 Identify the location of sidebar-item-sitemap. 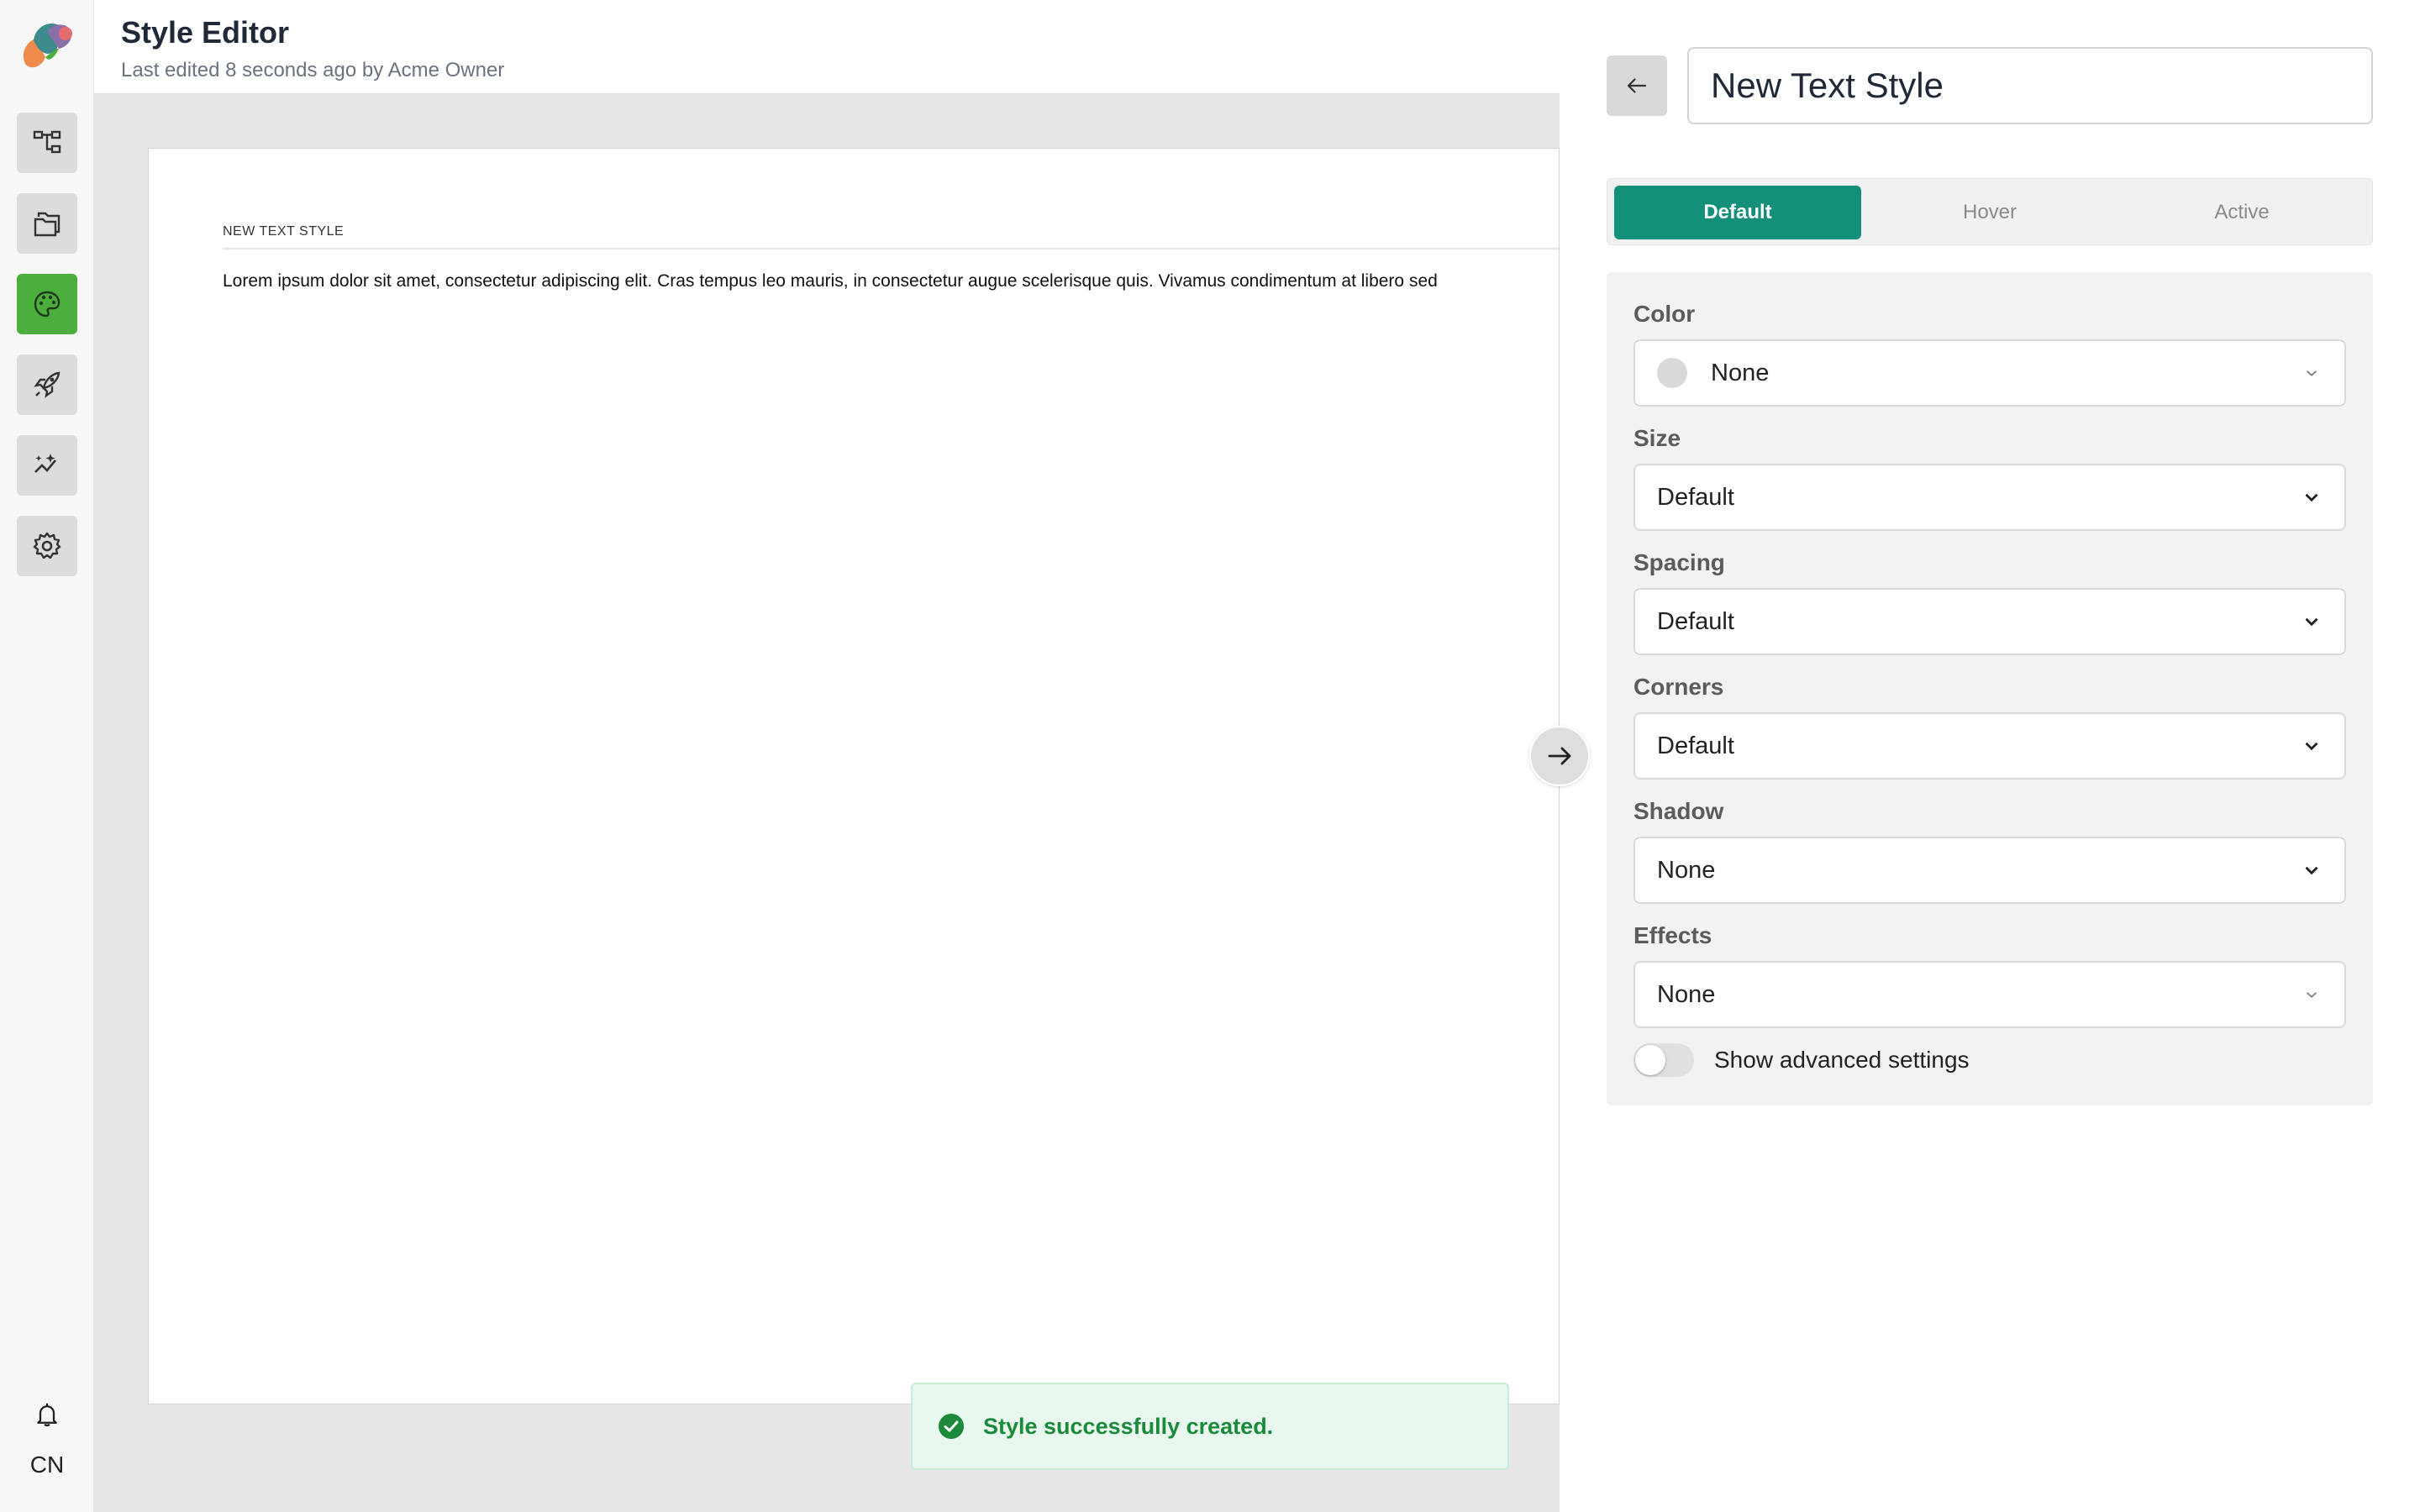
(47, 143).